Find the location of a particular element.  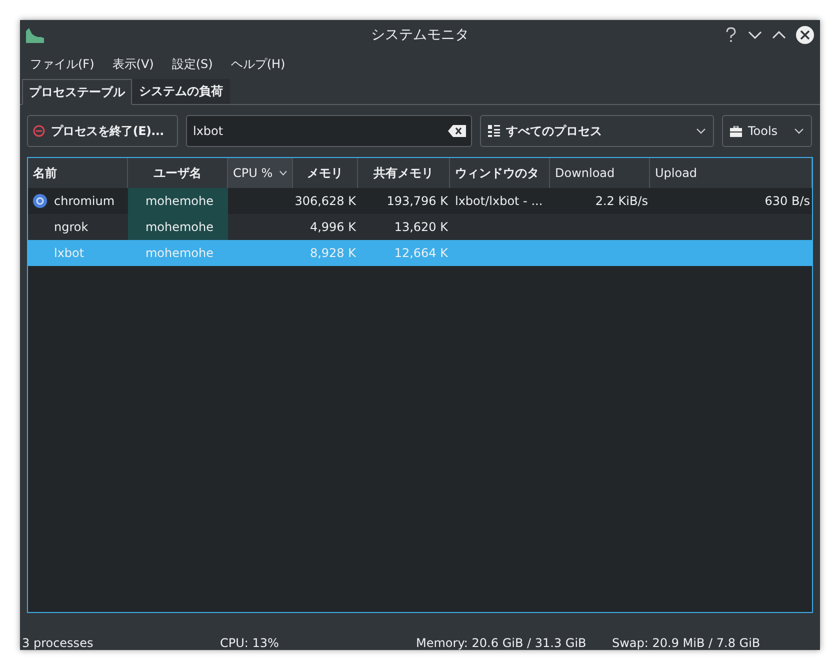

table-cell: 2.2 KiB/s is located at coordinates (621, 201).